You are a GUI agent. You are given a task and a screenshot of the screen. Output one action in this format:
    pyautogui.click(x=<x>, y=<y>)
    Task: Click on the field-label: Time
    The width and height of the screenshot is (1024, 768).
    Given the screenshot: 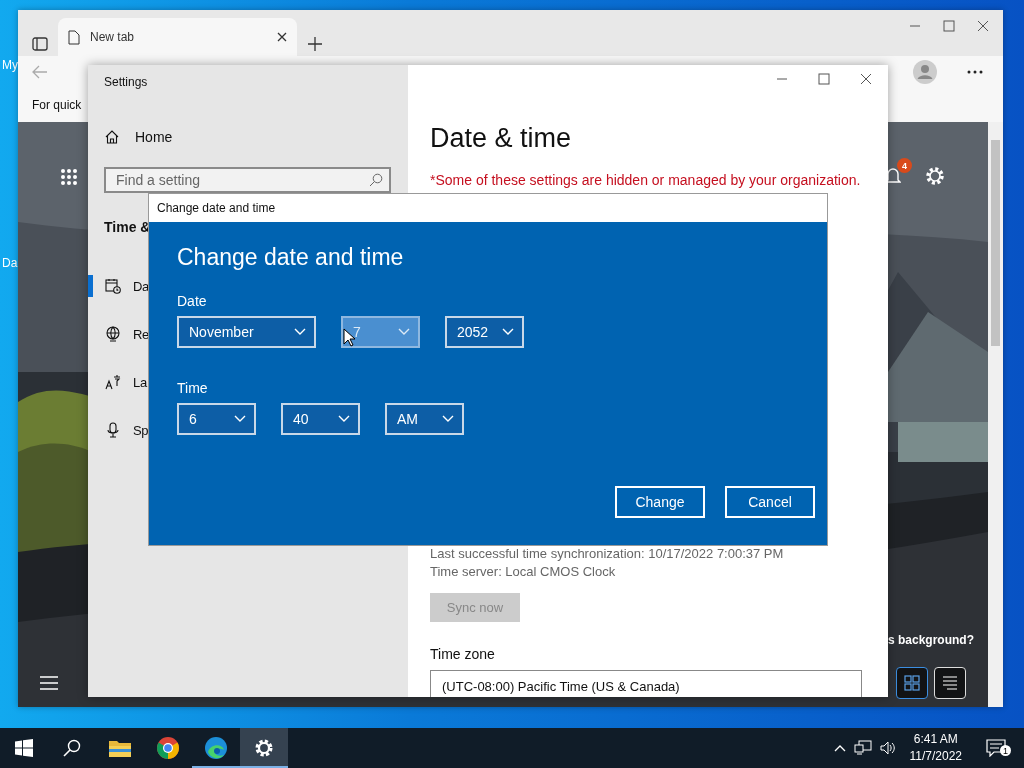 What is the action you would take?
    pyautogui.click(x=193, y=388)
    